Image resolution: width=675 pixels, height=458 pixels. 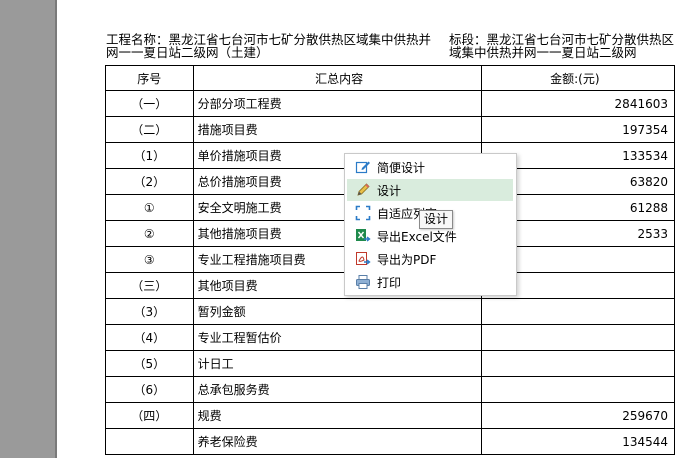 I want to click on menu-item-design: 设计, so click(x=430, y=190).